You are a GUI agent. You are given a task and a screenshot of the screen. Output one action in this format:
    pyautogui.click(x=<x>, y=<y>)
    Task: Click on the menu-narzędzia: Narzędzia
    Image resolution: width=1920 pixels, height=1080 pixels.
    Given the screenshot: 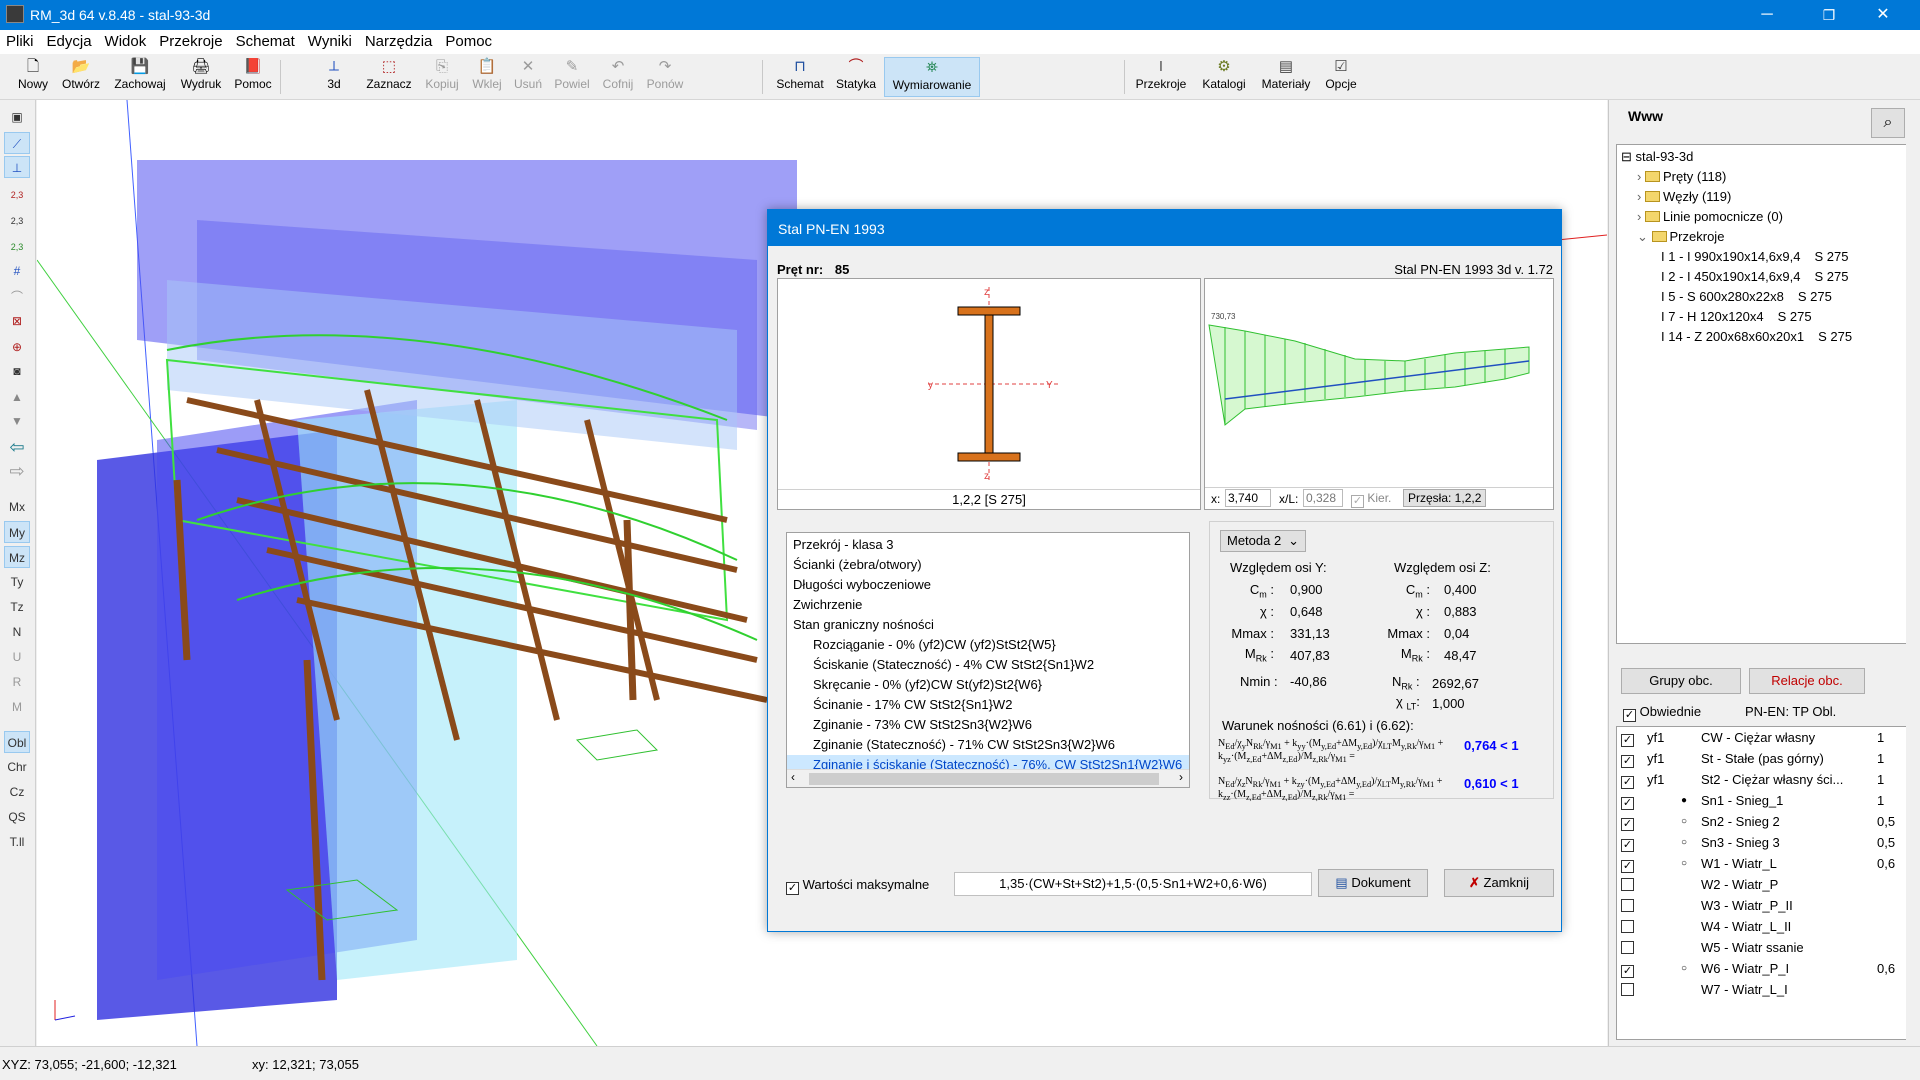 What is the action you would take?
    pyautogui.click(x=399, y=40)
    